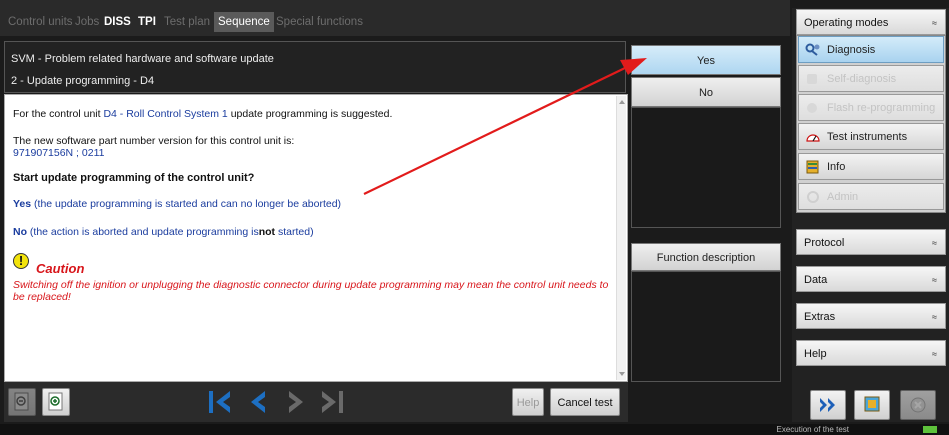 This screenshot has height=435, width=949. Describe the element at coordinates (165, 114) in the screenshot. I see `control-unit-name: D4 - Roll Control System 1` at that location.